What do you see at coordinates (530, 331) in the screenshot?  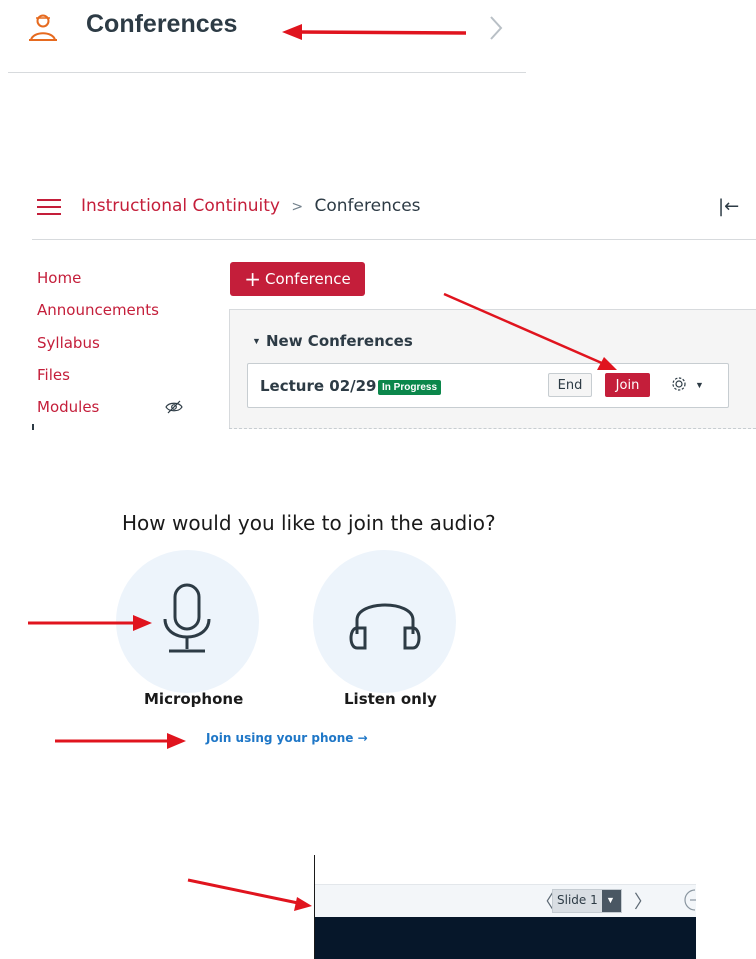 I see `arrow-annotation-join` at bounding box center [530, 331].